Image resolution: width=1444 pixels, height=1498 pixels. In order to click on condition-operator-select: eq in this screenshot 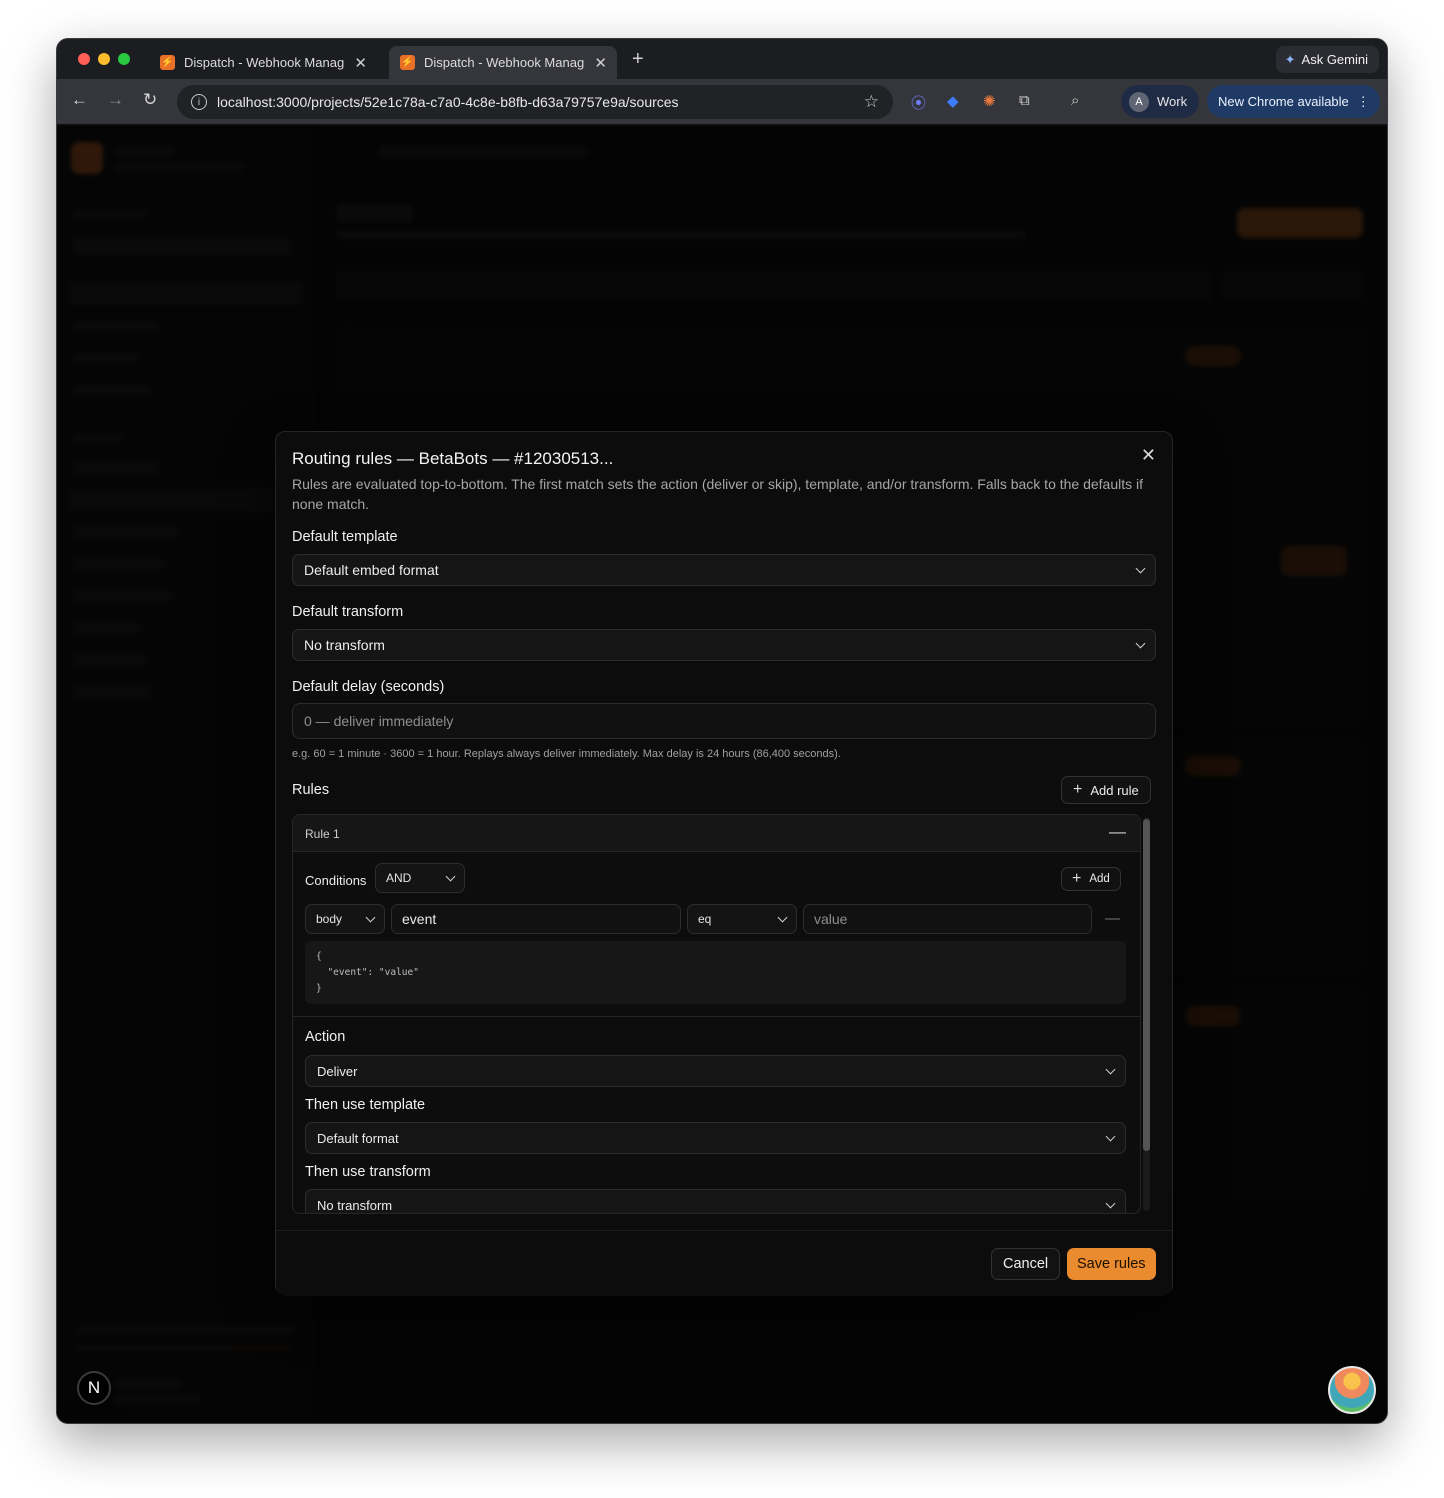, I will do `click(742, 919)`.